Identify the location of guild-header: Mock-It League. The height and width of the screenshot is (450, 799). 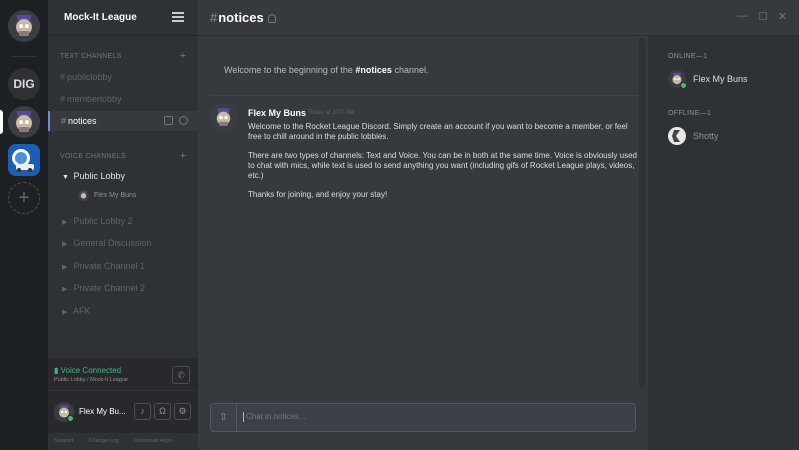
(123, 18).